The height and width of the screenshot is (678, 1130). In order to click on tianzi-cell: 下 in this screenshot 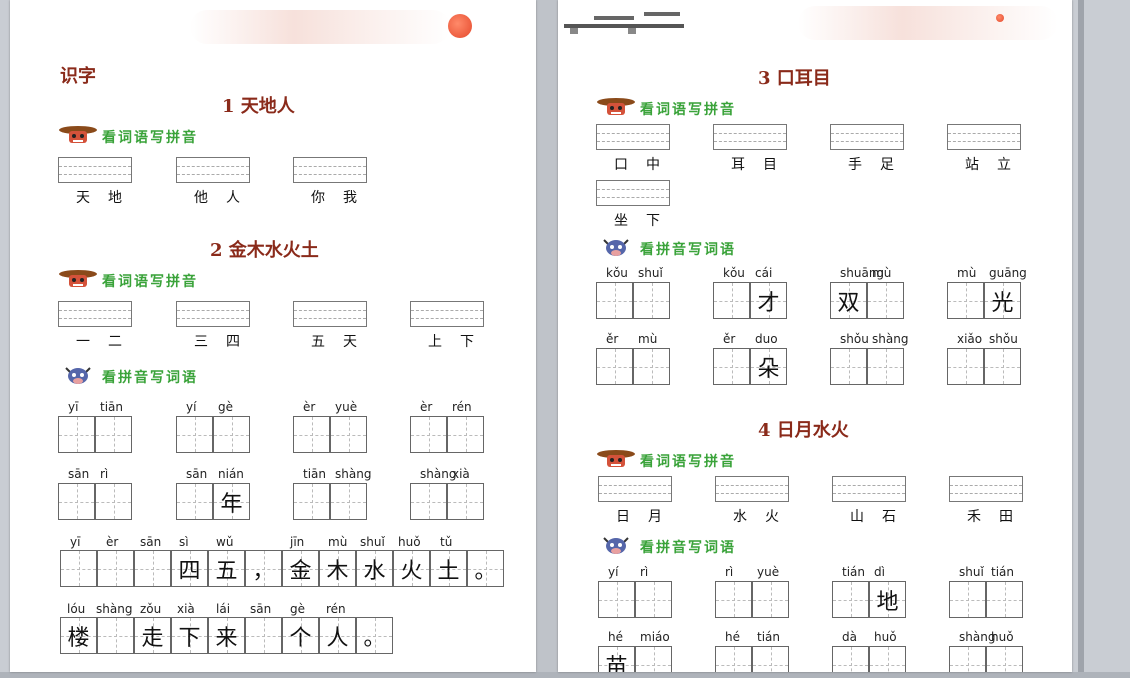, I will do `click(189, 635)`.